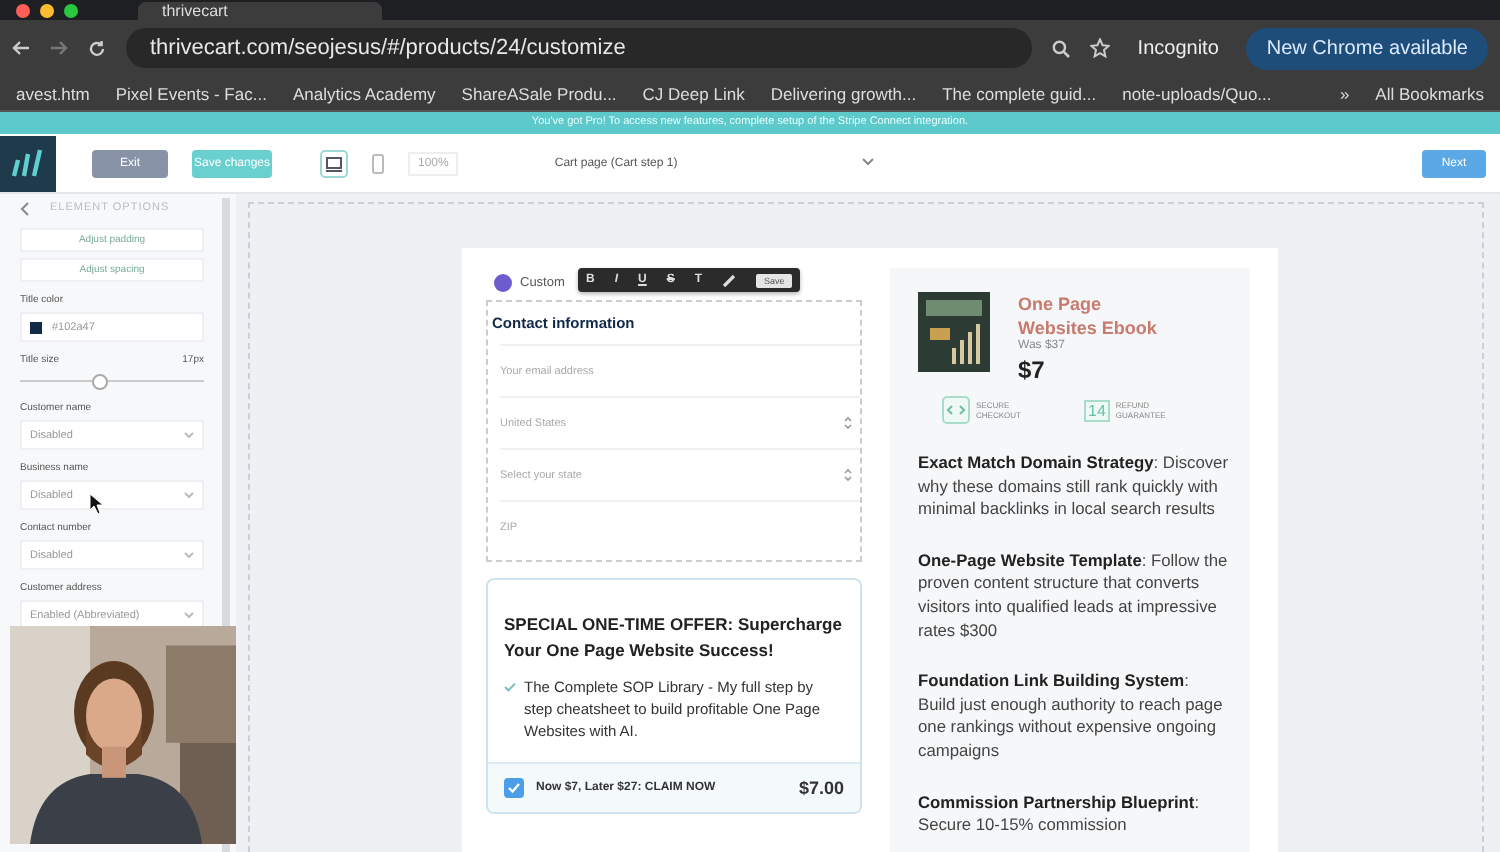 The image size is (1500, 852). Describe the element at coordinates (36, 327) in the screenshot. I see `color-swatch` at that location.